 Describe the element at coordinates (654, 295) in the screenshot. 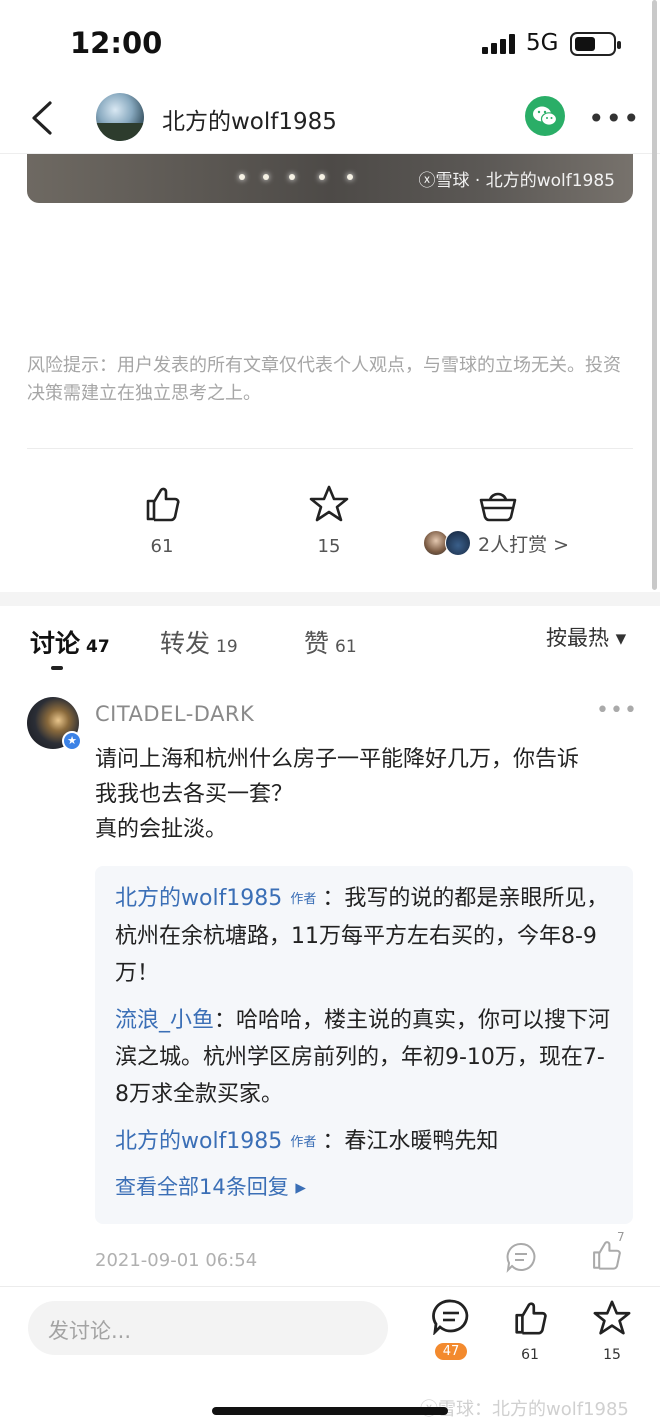

I see `scrollbar` at that location.